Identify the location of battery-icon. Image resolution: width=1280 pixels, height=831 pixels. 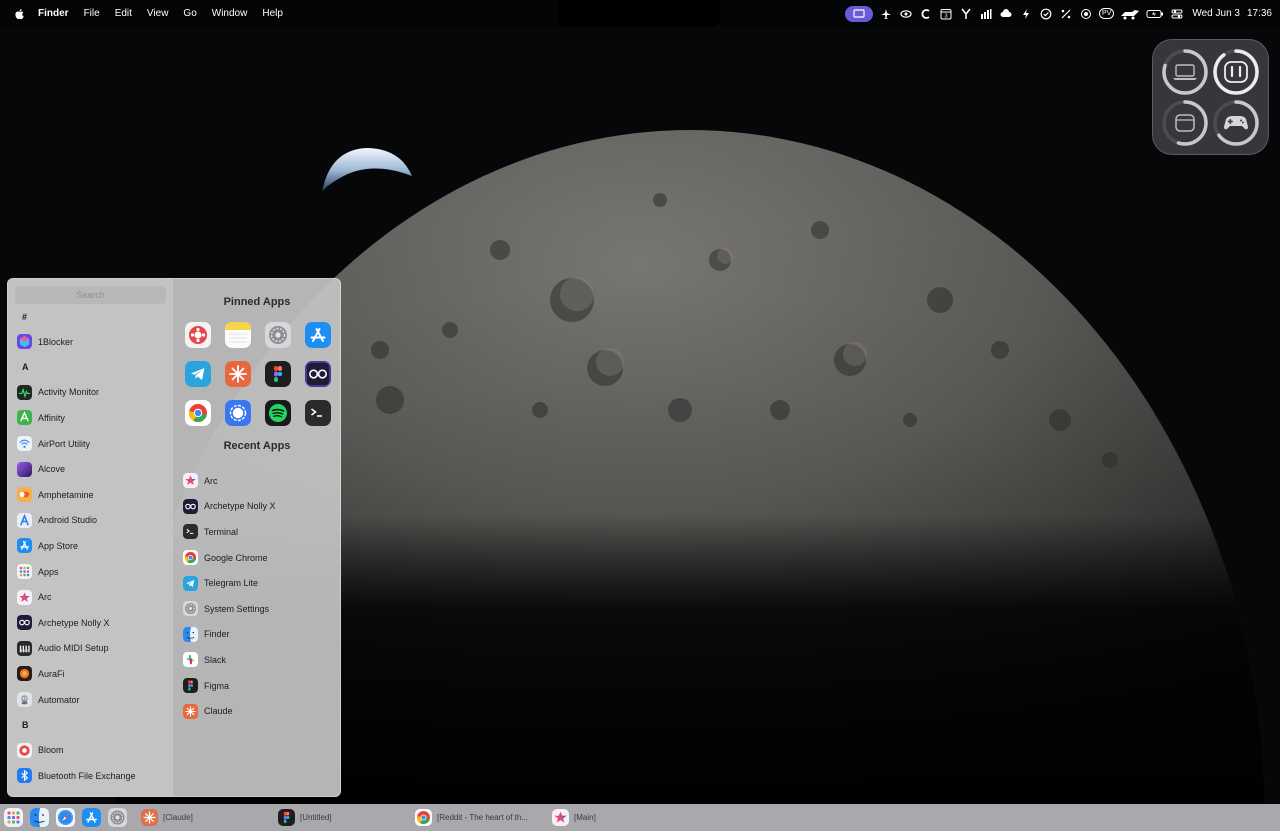
(1155, 14).